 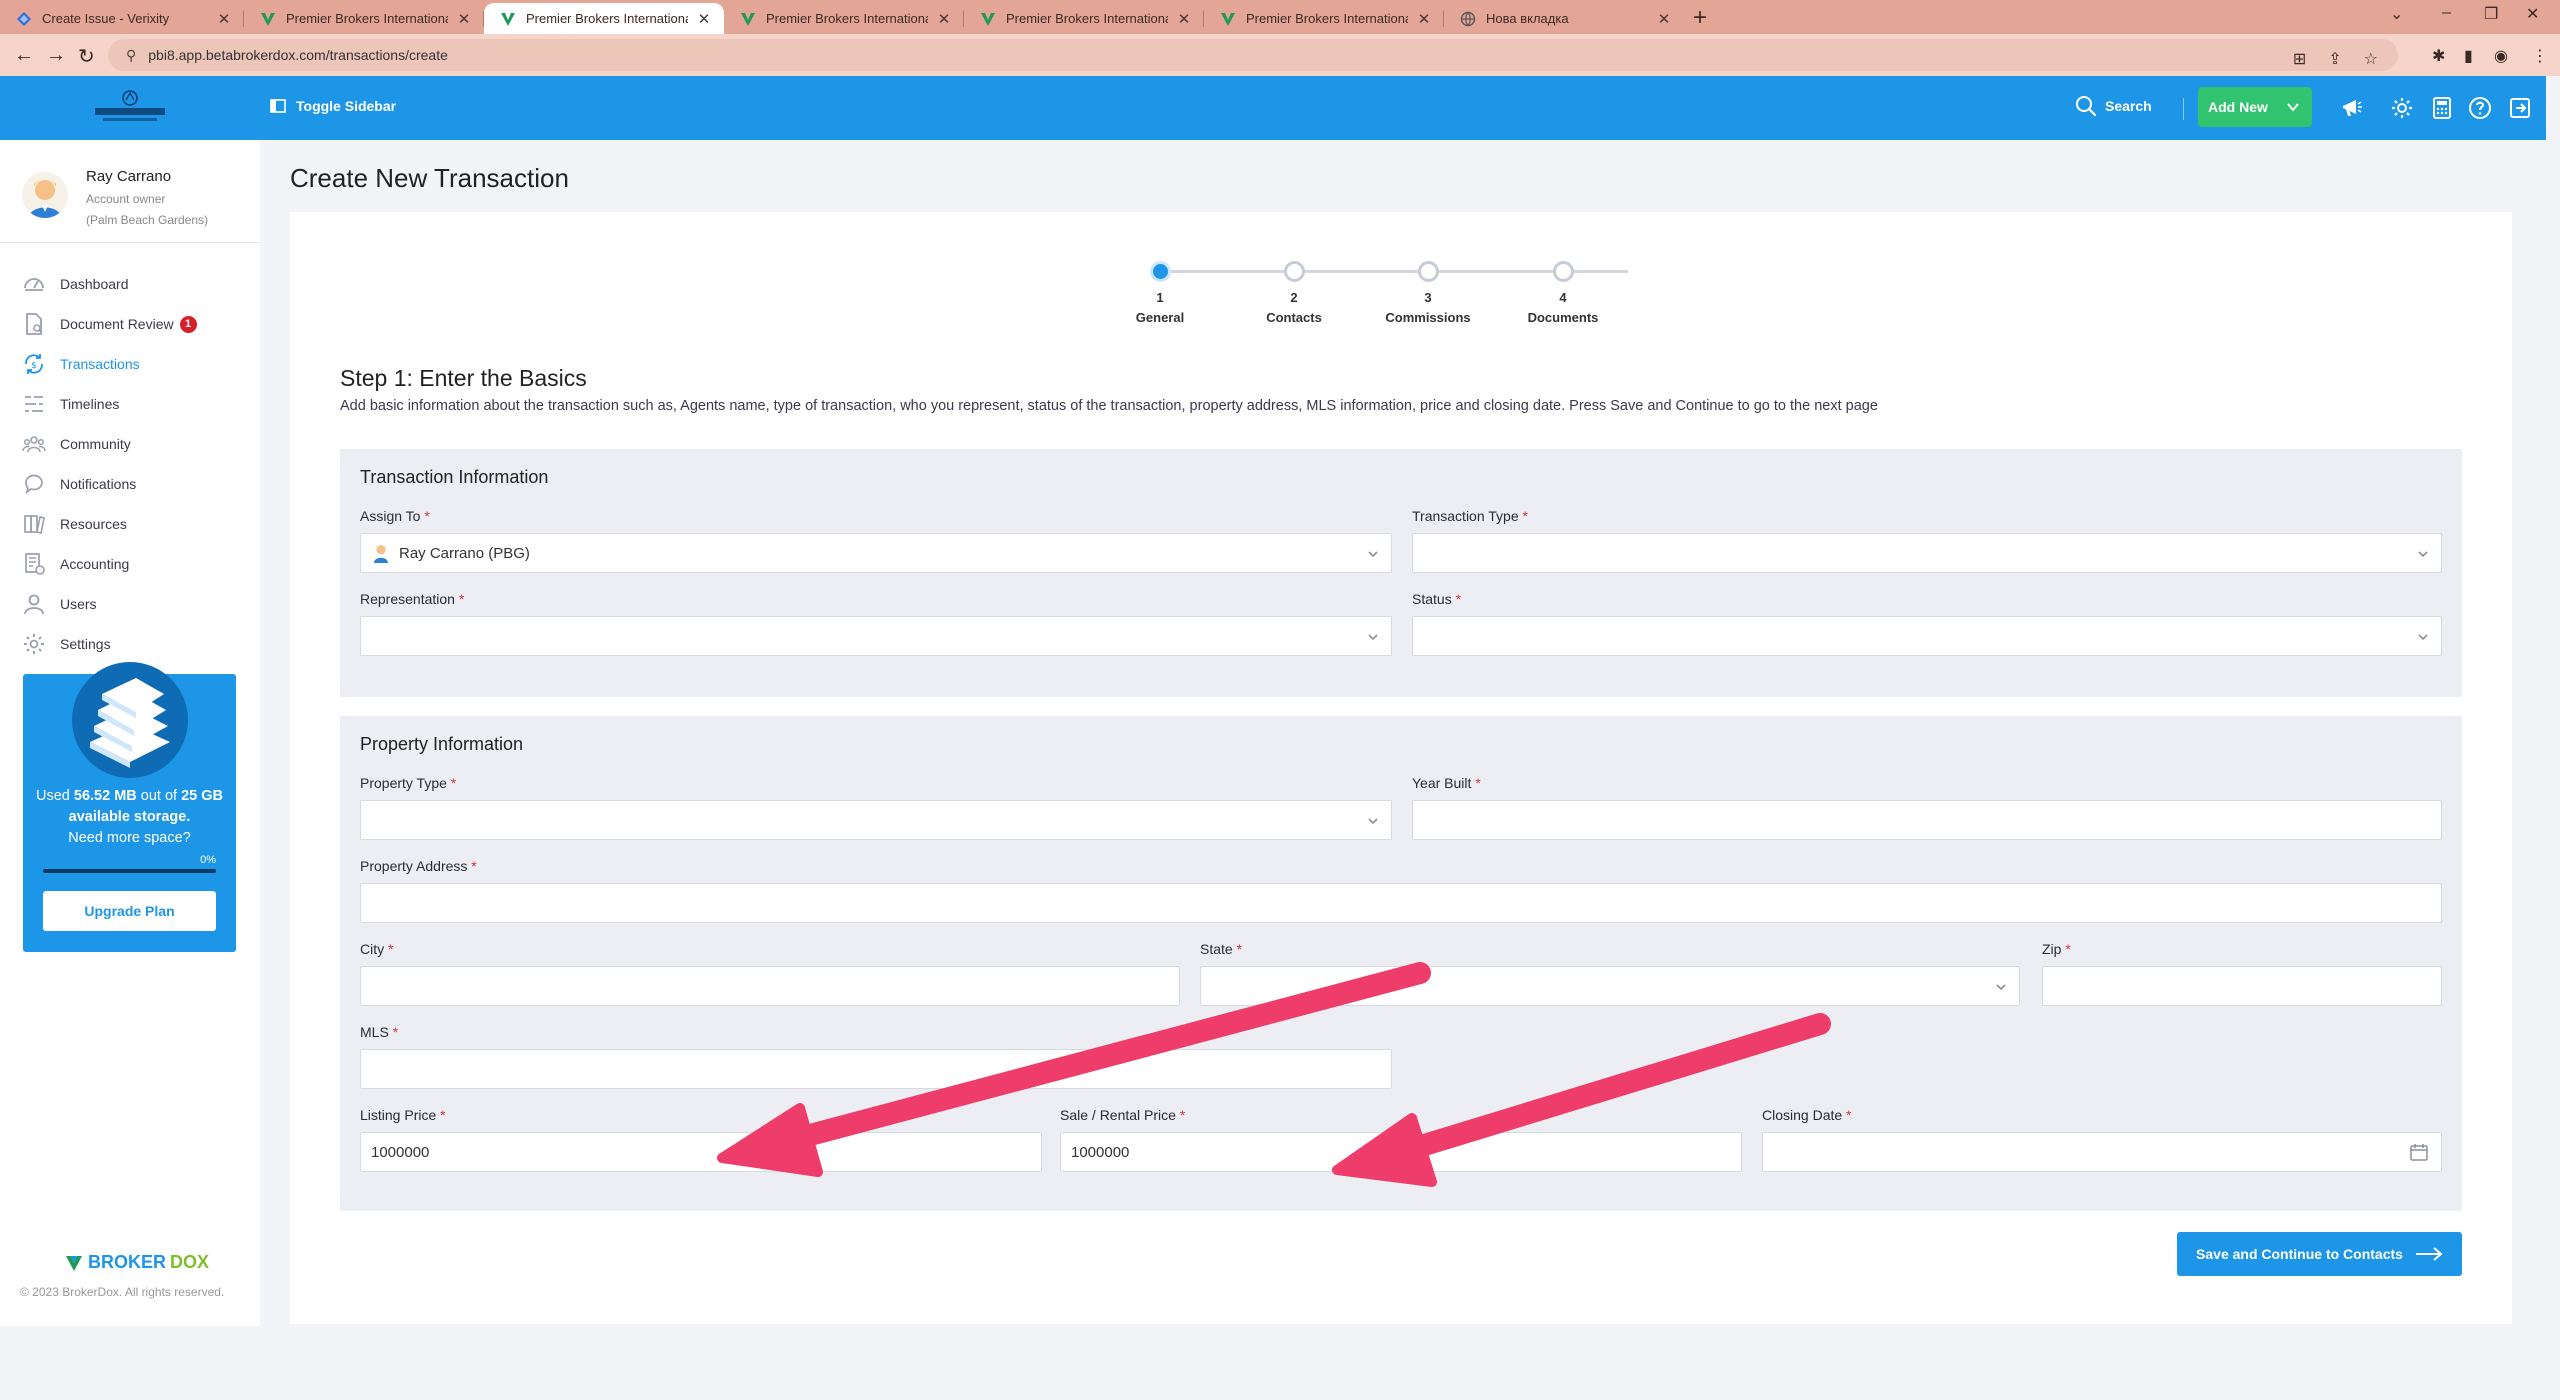 I want to click on new-tab-button: +, so click(x=1700, y=18).